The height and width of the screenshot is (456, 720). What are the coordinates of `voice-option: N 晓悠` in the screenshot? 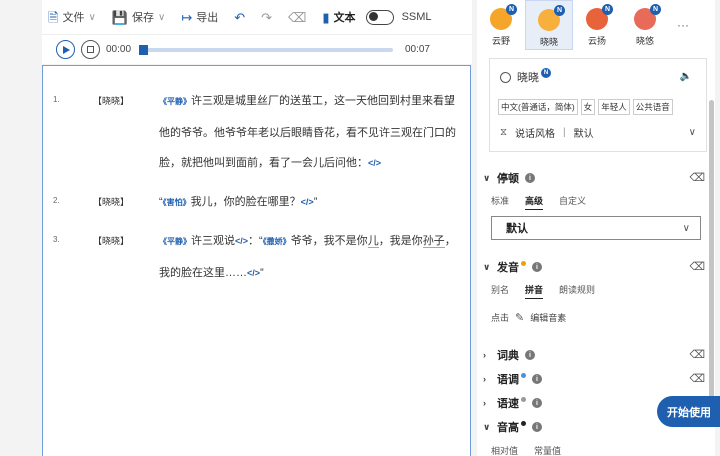 It's located at (645, 25).